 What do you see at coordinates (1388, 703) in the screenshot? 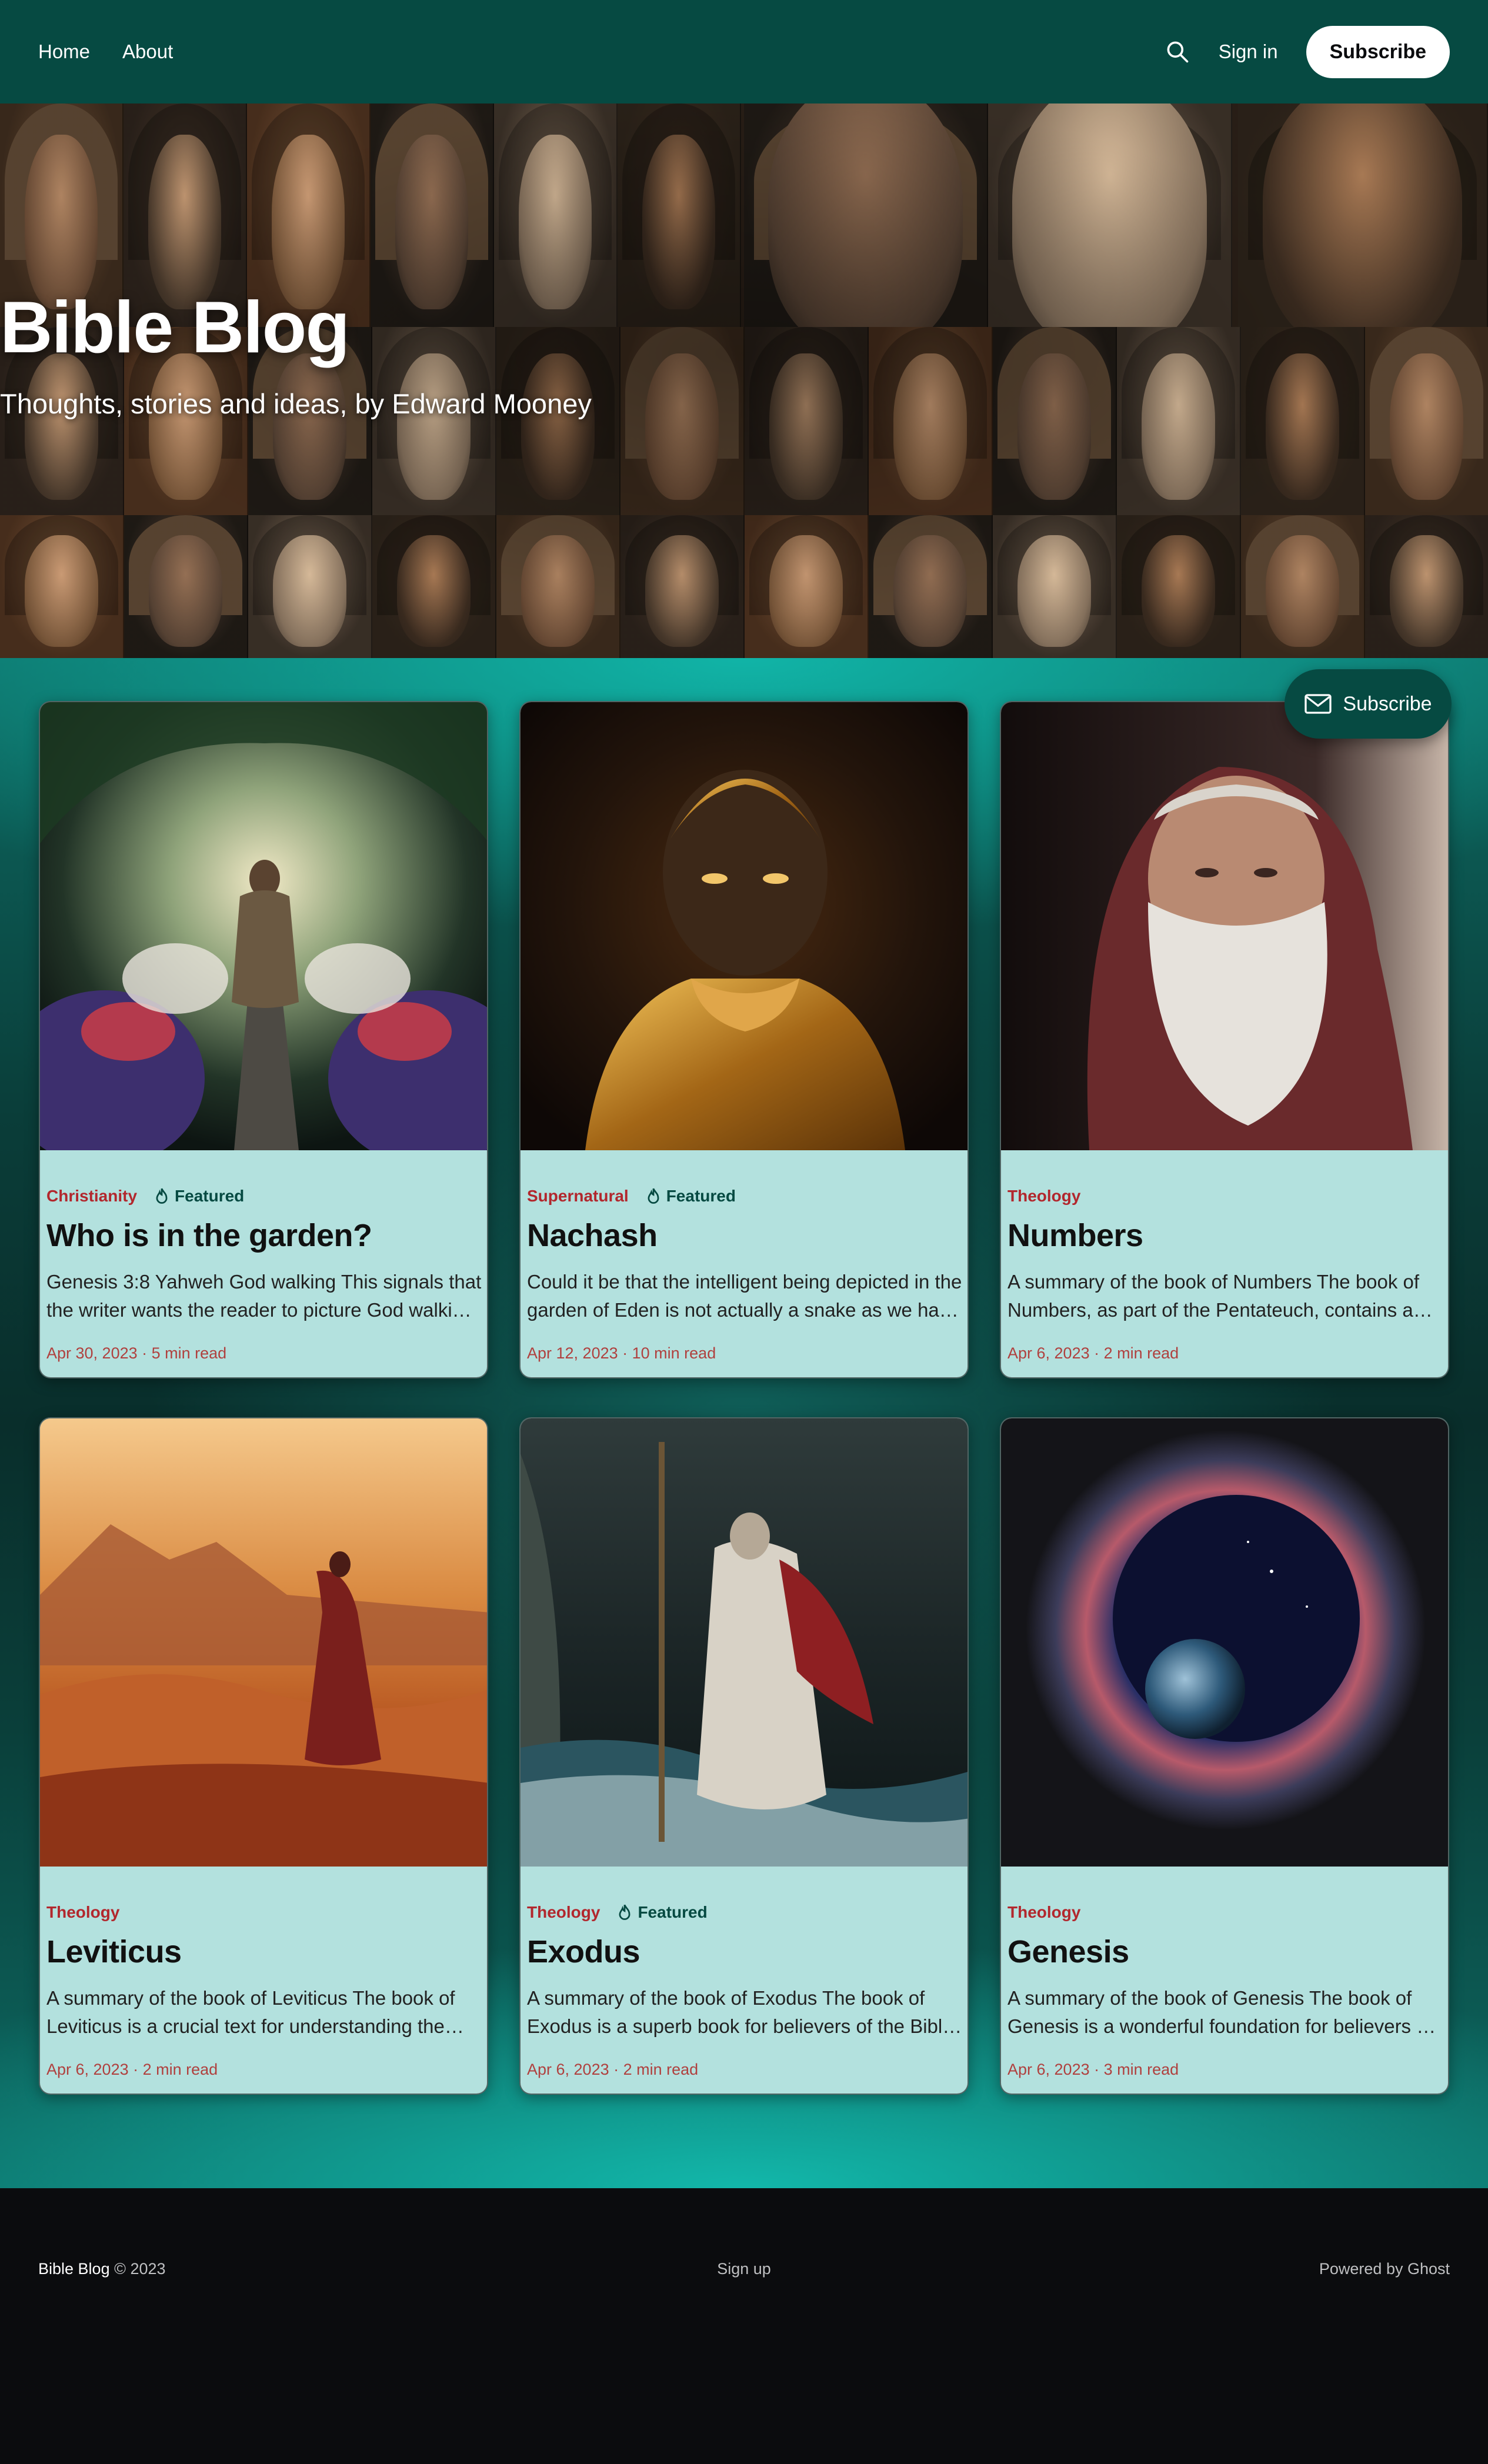
I see `portal-subscribe-label: Subscribe` at bounding box center [1388, 703].